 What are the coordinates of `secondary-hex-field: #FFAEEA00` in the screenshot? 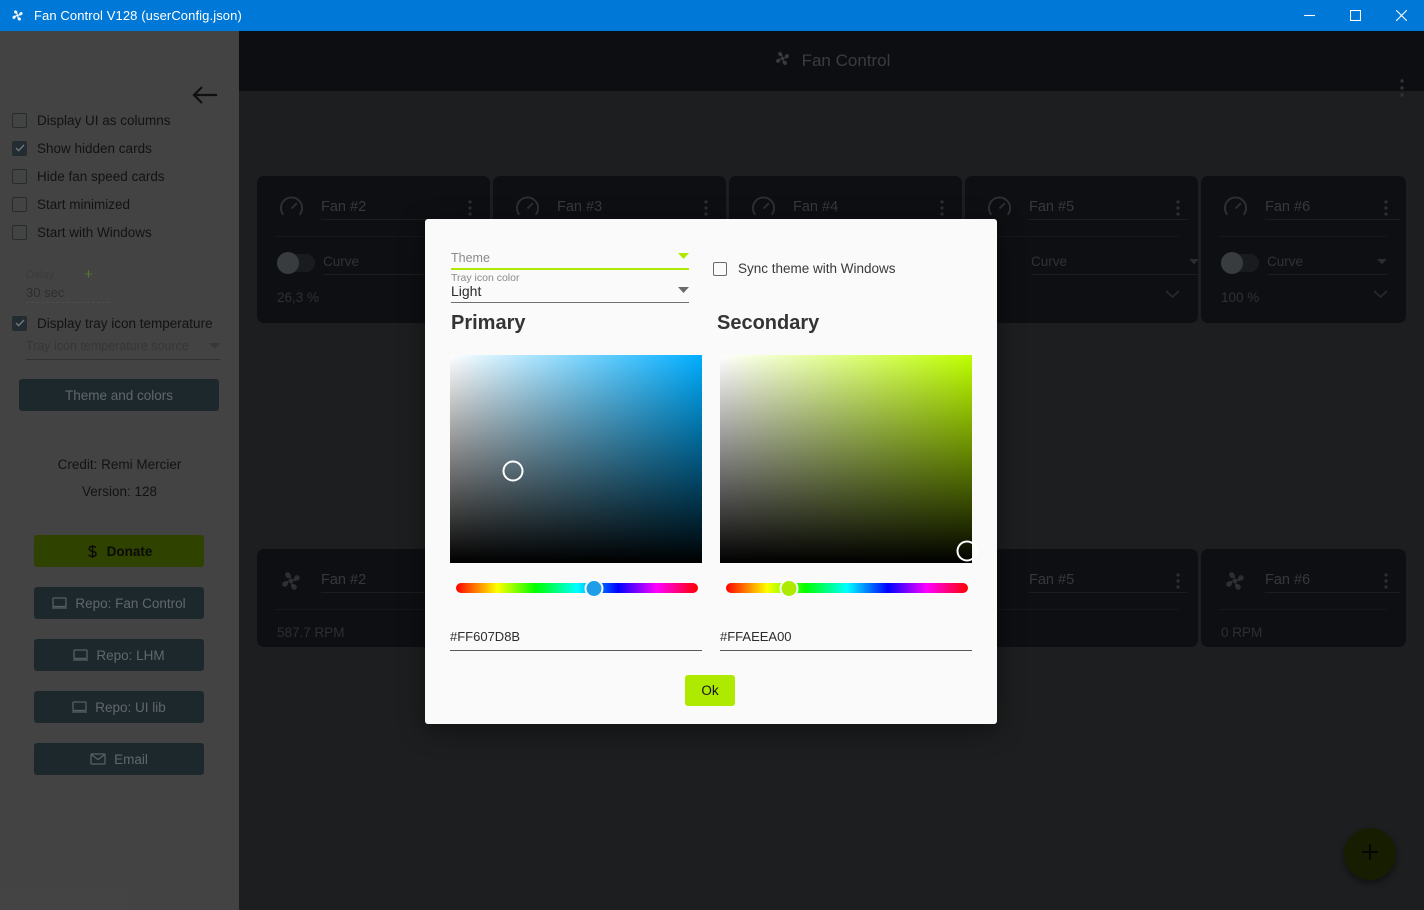 It's located at (846, 640).